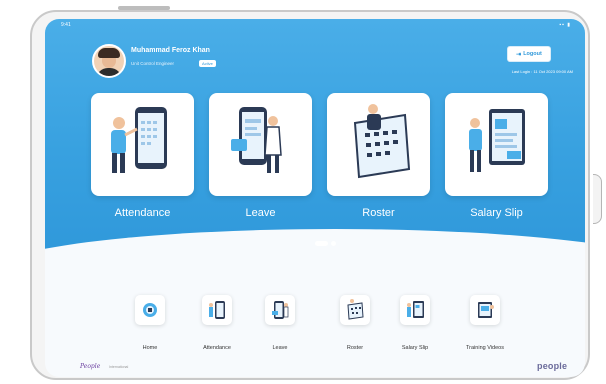 This screenshot has width=606, height=384. I want to click on roster-icon, so click(355, 309).